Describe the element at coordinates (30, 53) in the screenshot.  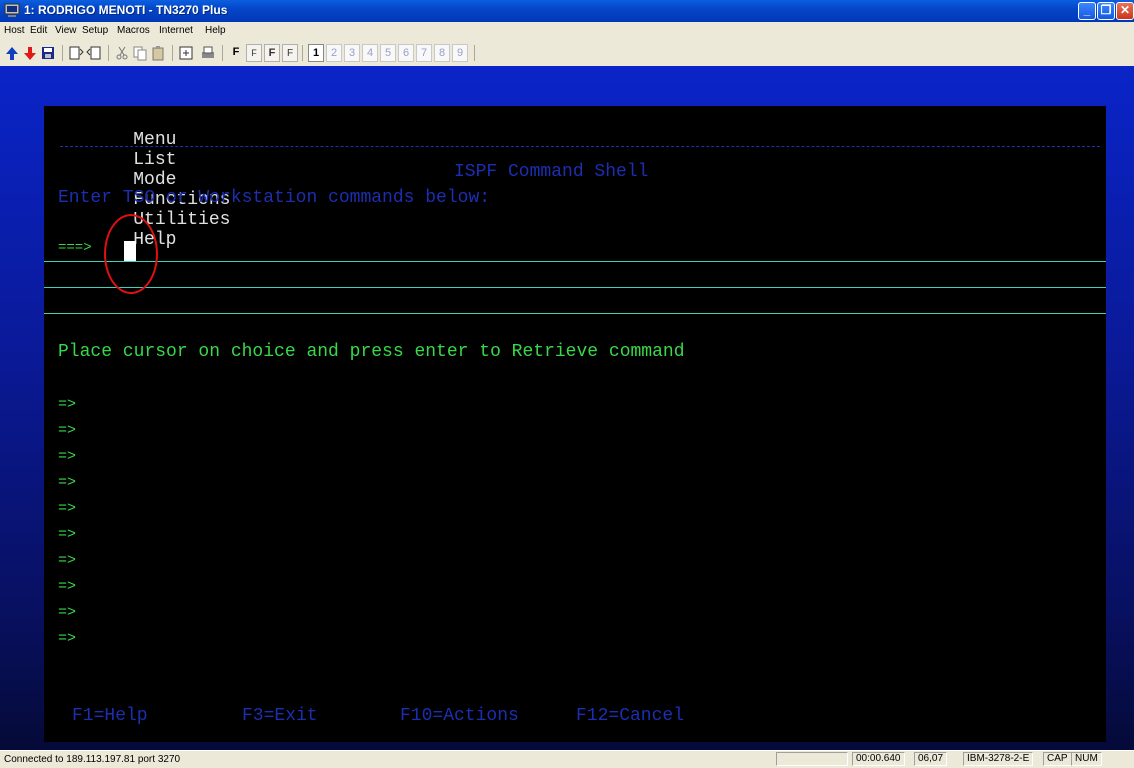
I see `download-arrow-icon` at that location.